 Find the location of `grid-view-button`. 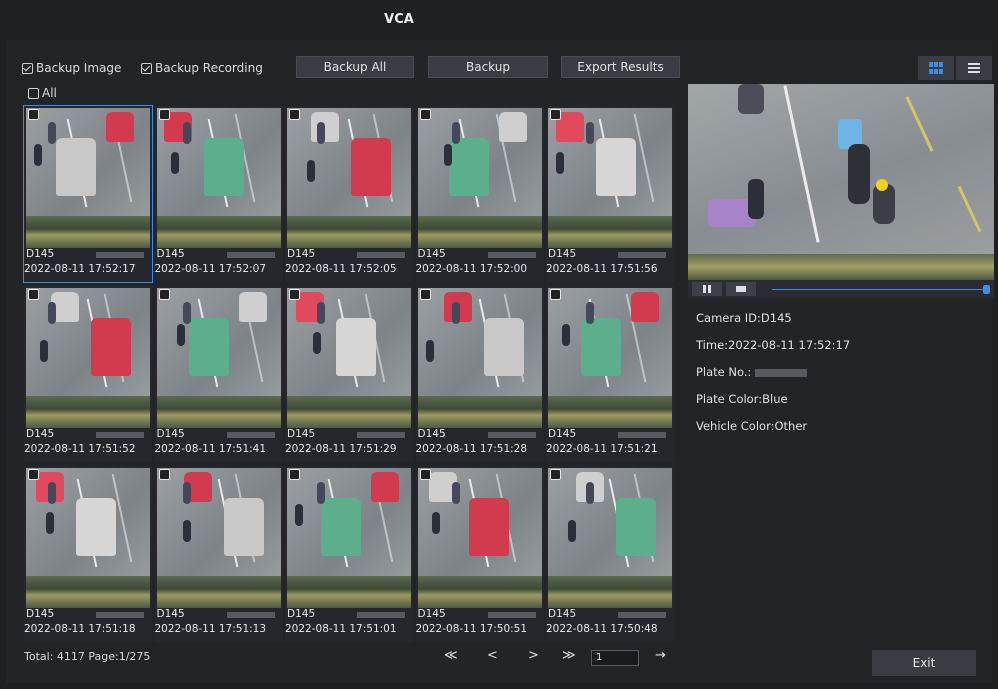

grid-view-button is located at coordinates (936, 68).